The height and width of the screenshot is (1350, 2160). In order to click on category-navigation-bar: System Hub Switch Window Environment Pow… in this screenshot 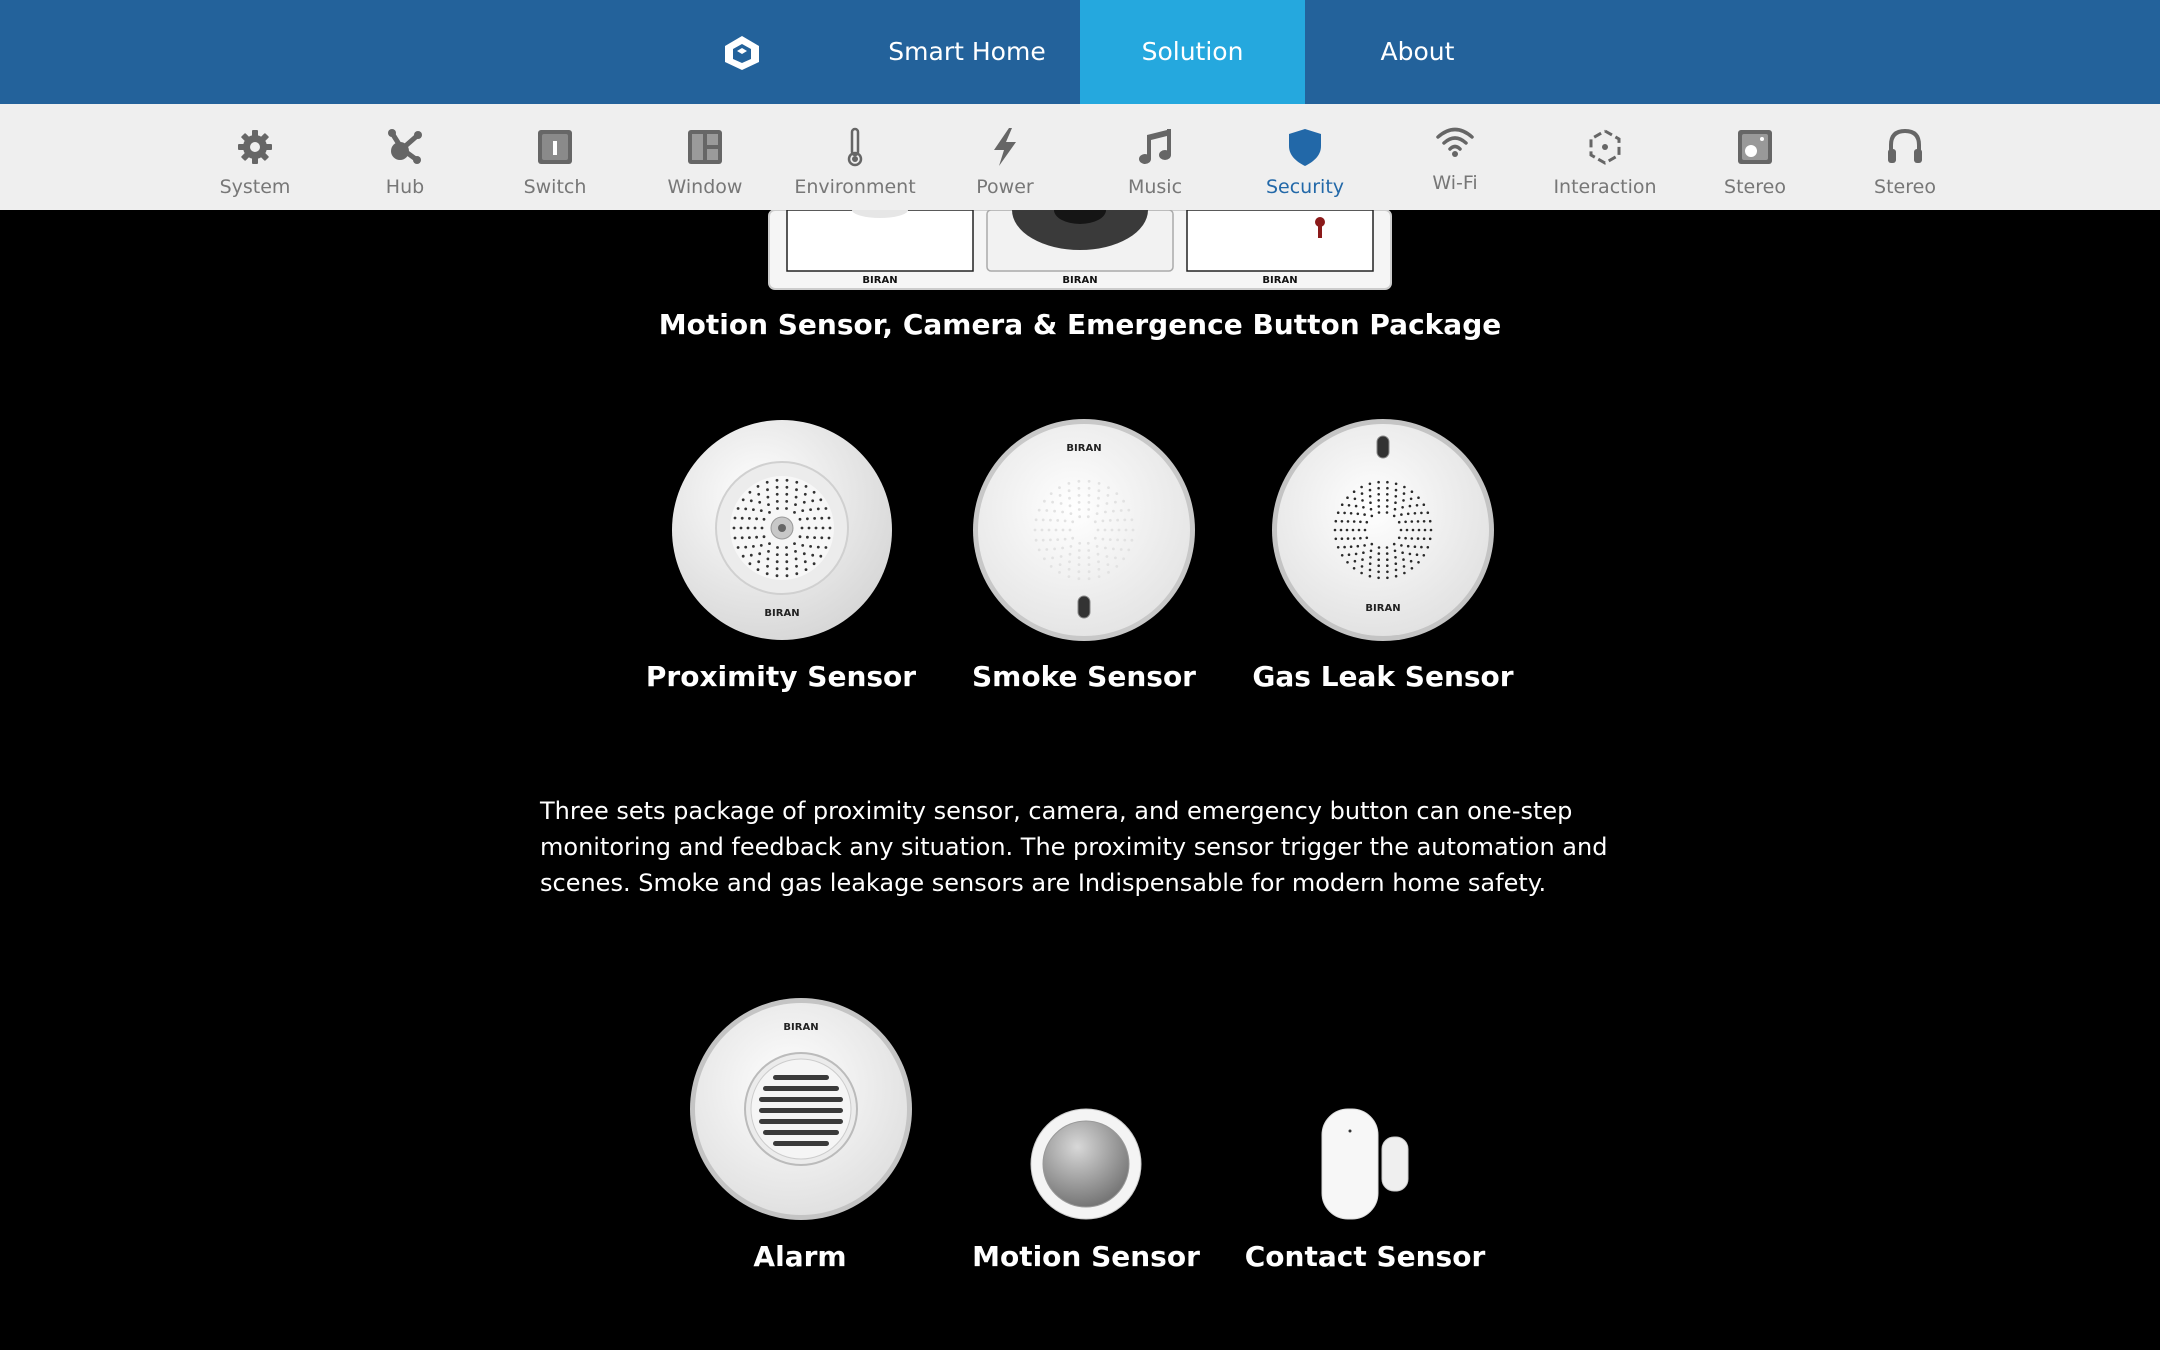, I will do `click(1080, 157)`.